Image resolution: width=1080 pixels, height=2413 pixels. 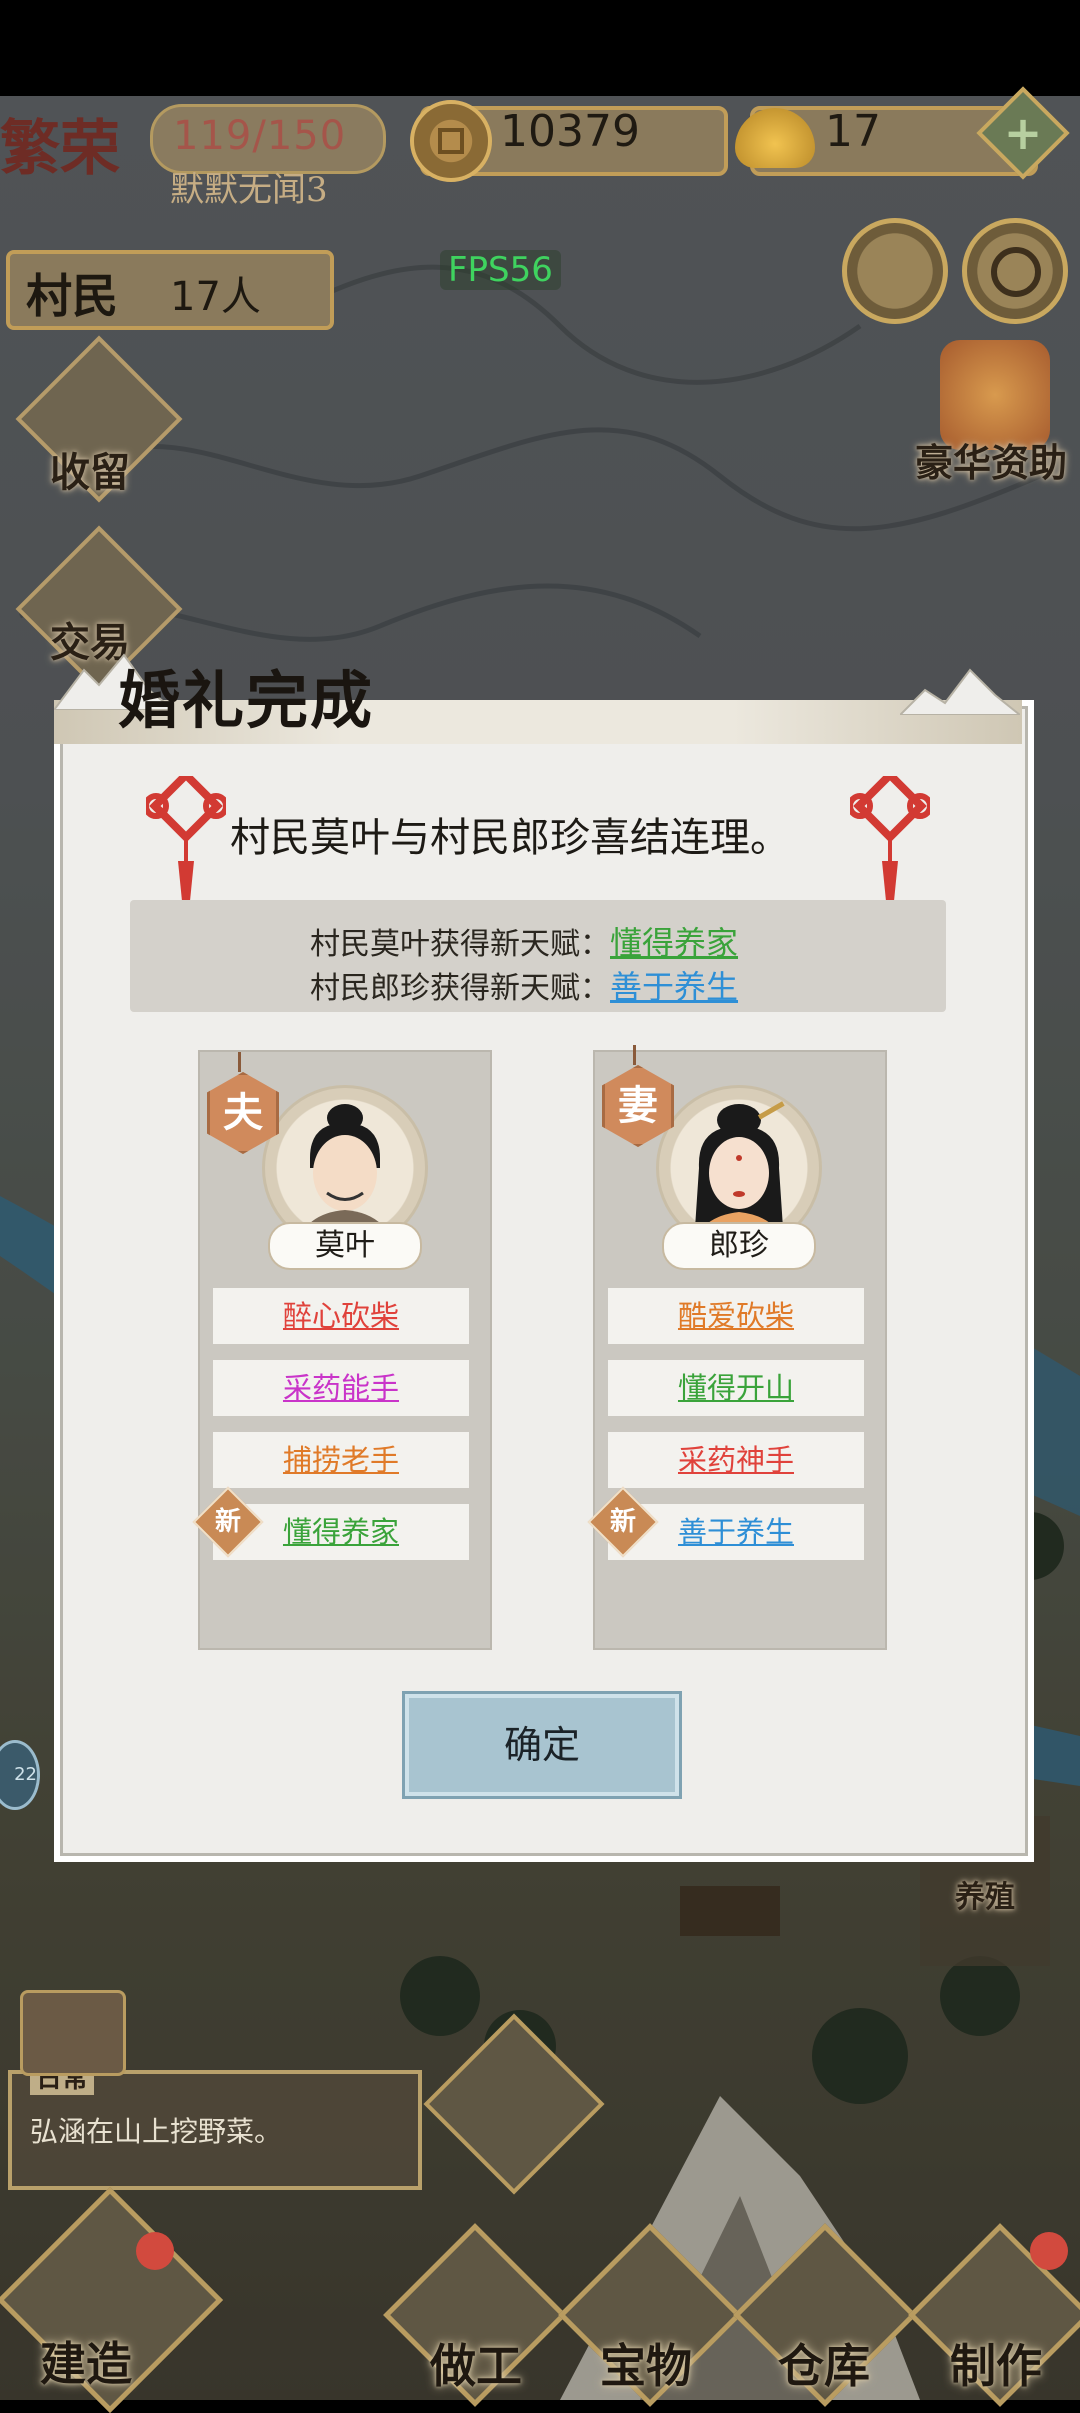 What do you see at coordinates (155, 2251) in the screenshot?
I see `build-notification-dot` at bounding box center [155, 2251].